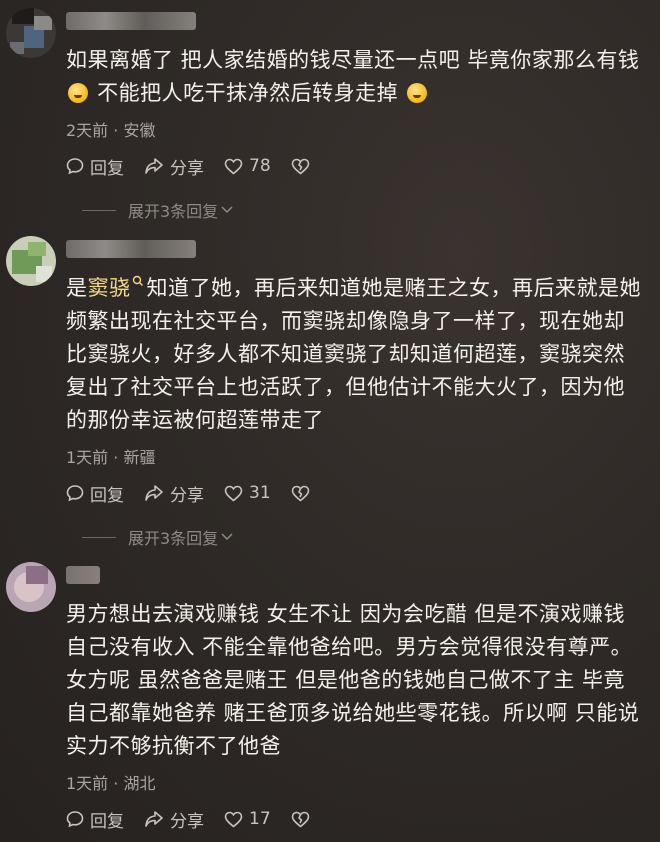 Image resolution: width=660 pixels, height=842 pixels. I want to click on comment-actions: 回复 分享 31, so click(201, 493).